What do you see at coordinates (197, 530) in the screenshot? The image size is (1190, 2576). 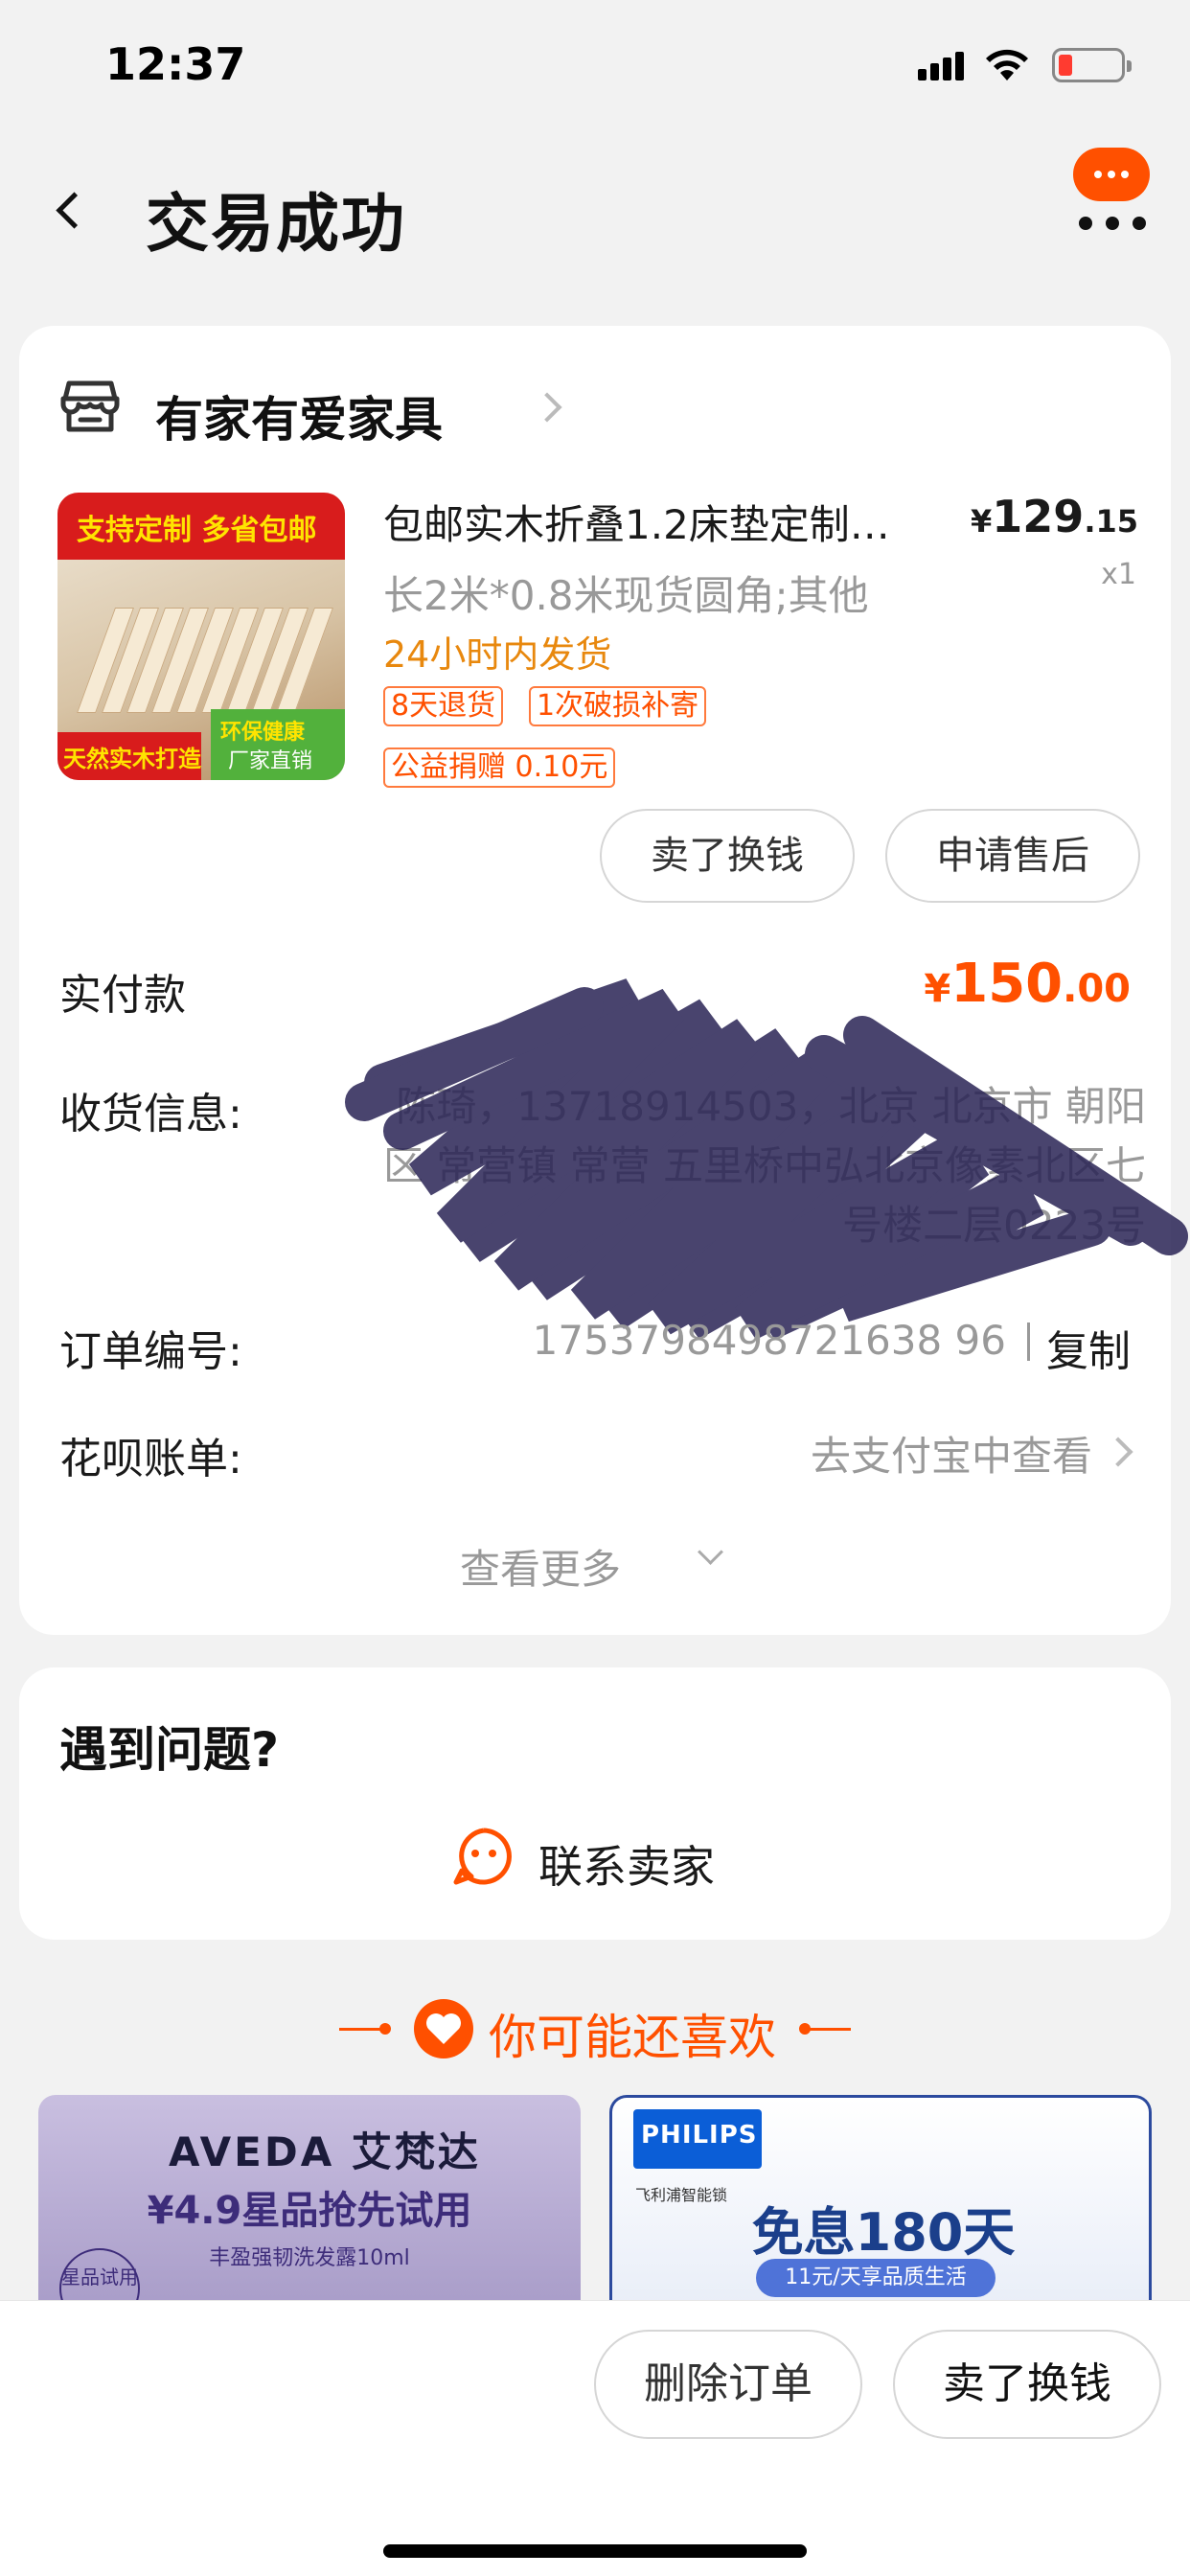 I see `product-image-banner: 支持定制 多省包邮` at bounding box center [197, 530].